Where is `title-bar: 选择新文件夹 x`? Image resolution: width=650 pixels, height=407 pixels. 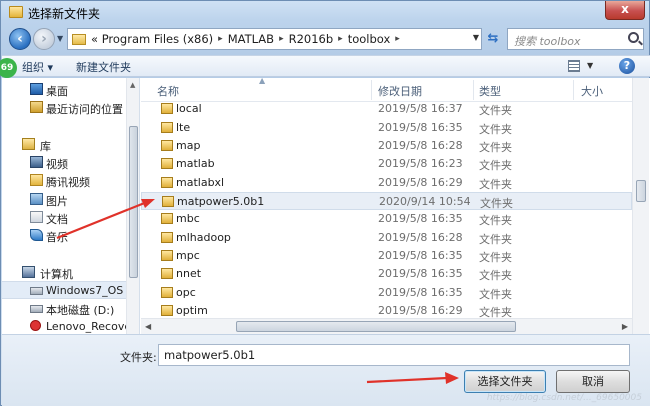 title-bar: 选择新文件夹 x is located at coordinates (325, 13).